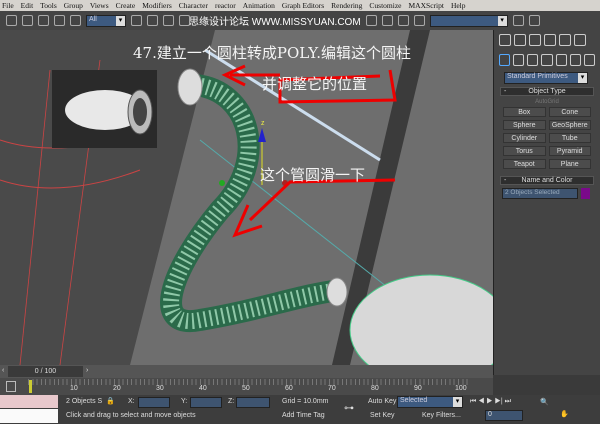  What do you see at coordinates (117, 388) in the screenshot?
I see `tick-label: 20` at bounding box center [117, 388].